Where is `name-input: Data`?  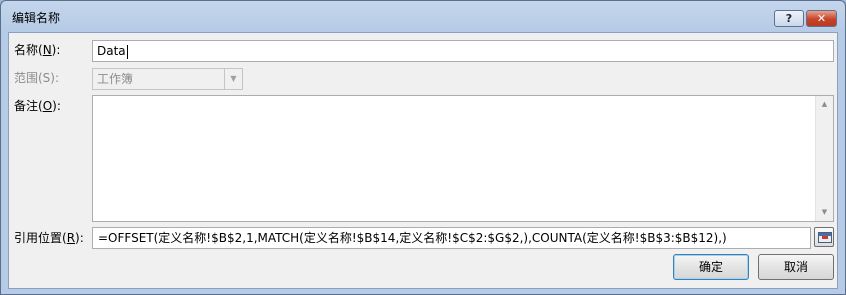
name-input: Data is located at coordinates (463, 51).